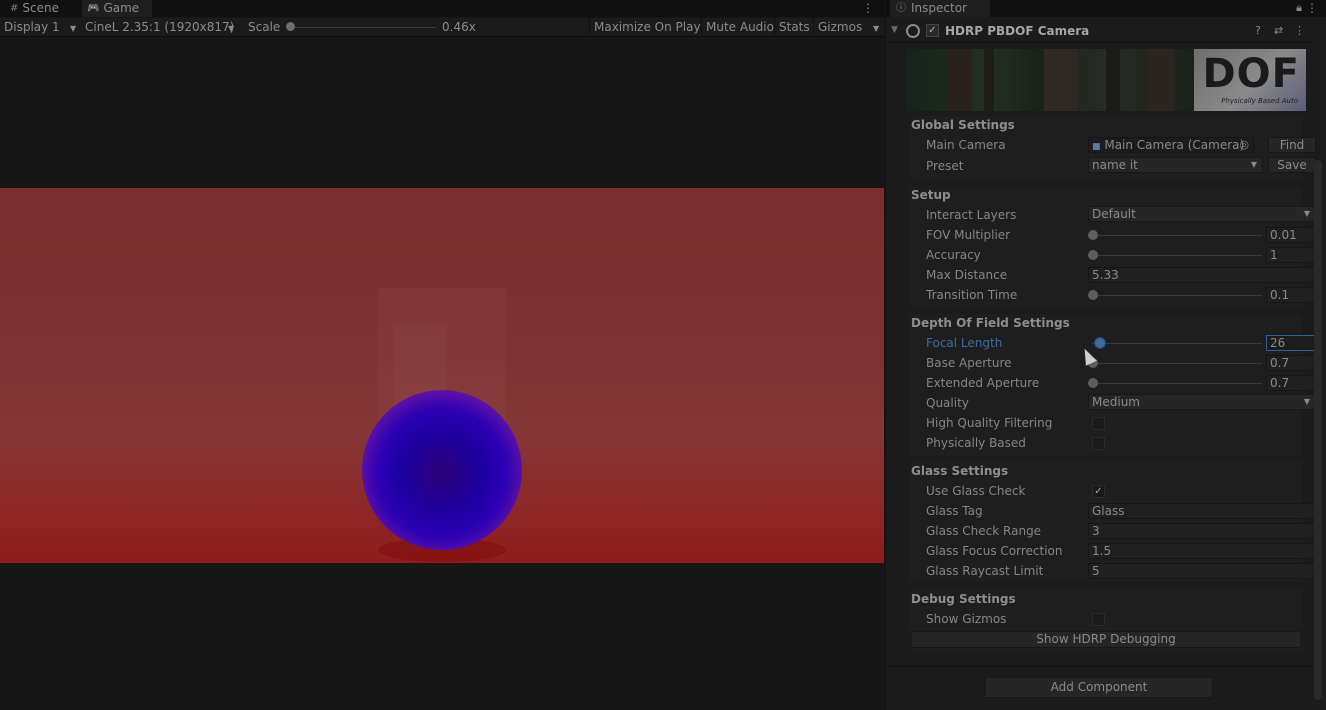 This screenshot has height=710, width=1326. Describe the element at coordinates (1202, 511) in the screenshot. I see `glass-tag-field: Glass` at that location.